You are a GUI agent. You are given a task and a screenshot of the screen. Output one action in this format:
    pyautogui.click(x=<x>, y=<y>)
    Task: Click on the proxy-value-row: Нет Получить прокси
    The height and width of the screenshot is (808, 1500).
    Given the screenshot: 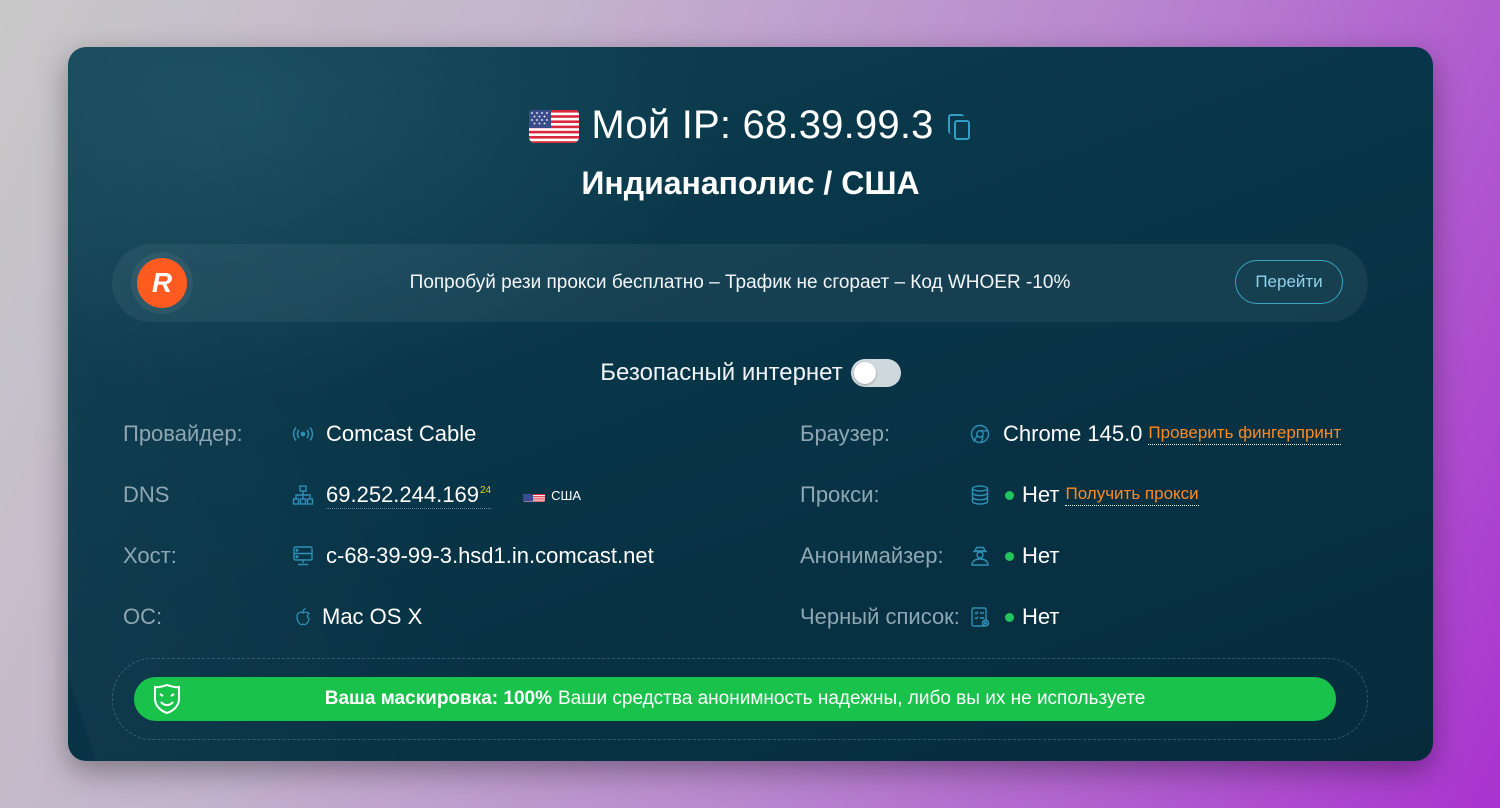 What is the action you would take?
    pyautogui.click(x=1084, y=495)
    